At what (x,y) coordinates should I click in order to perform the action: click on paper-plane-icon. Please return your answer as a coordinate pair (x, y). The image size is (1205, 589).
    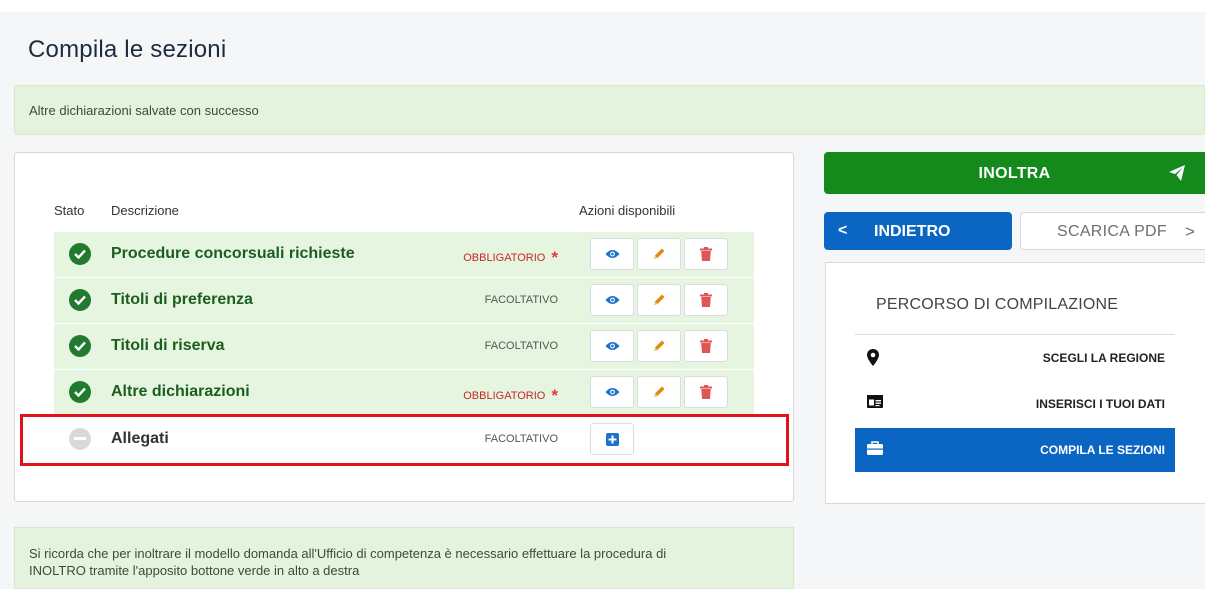
    Looking at the image, I should click on (1177, 175).